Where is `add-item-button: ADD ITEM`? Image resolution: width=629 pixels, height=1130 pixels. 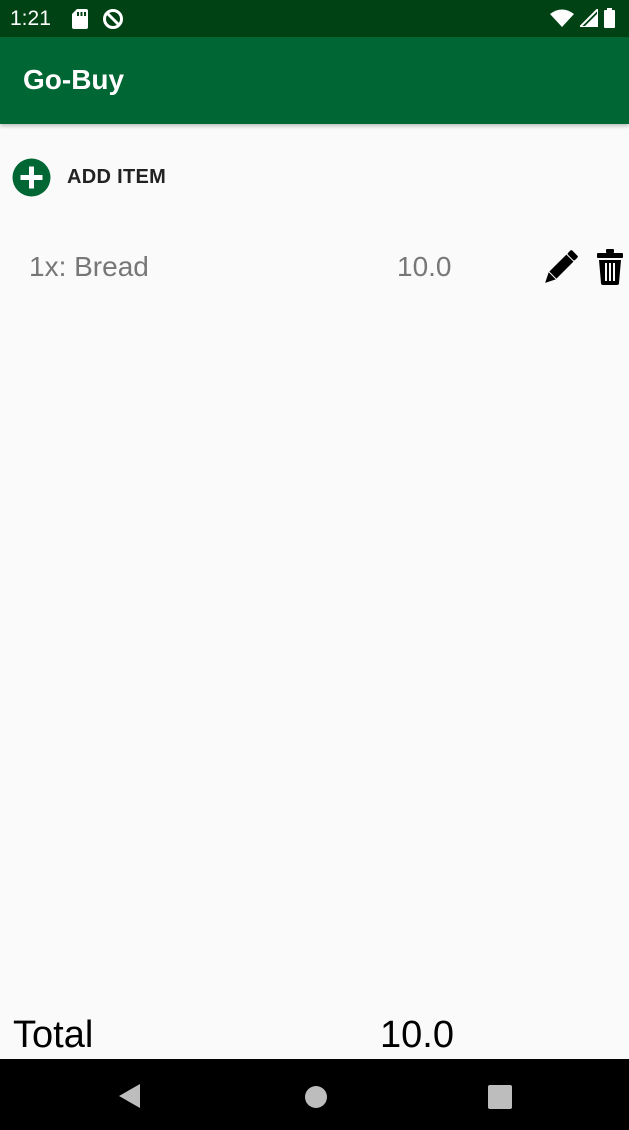
add-item-button: ADD ITEM is located at coordinates (89, 177).